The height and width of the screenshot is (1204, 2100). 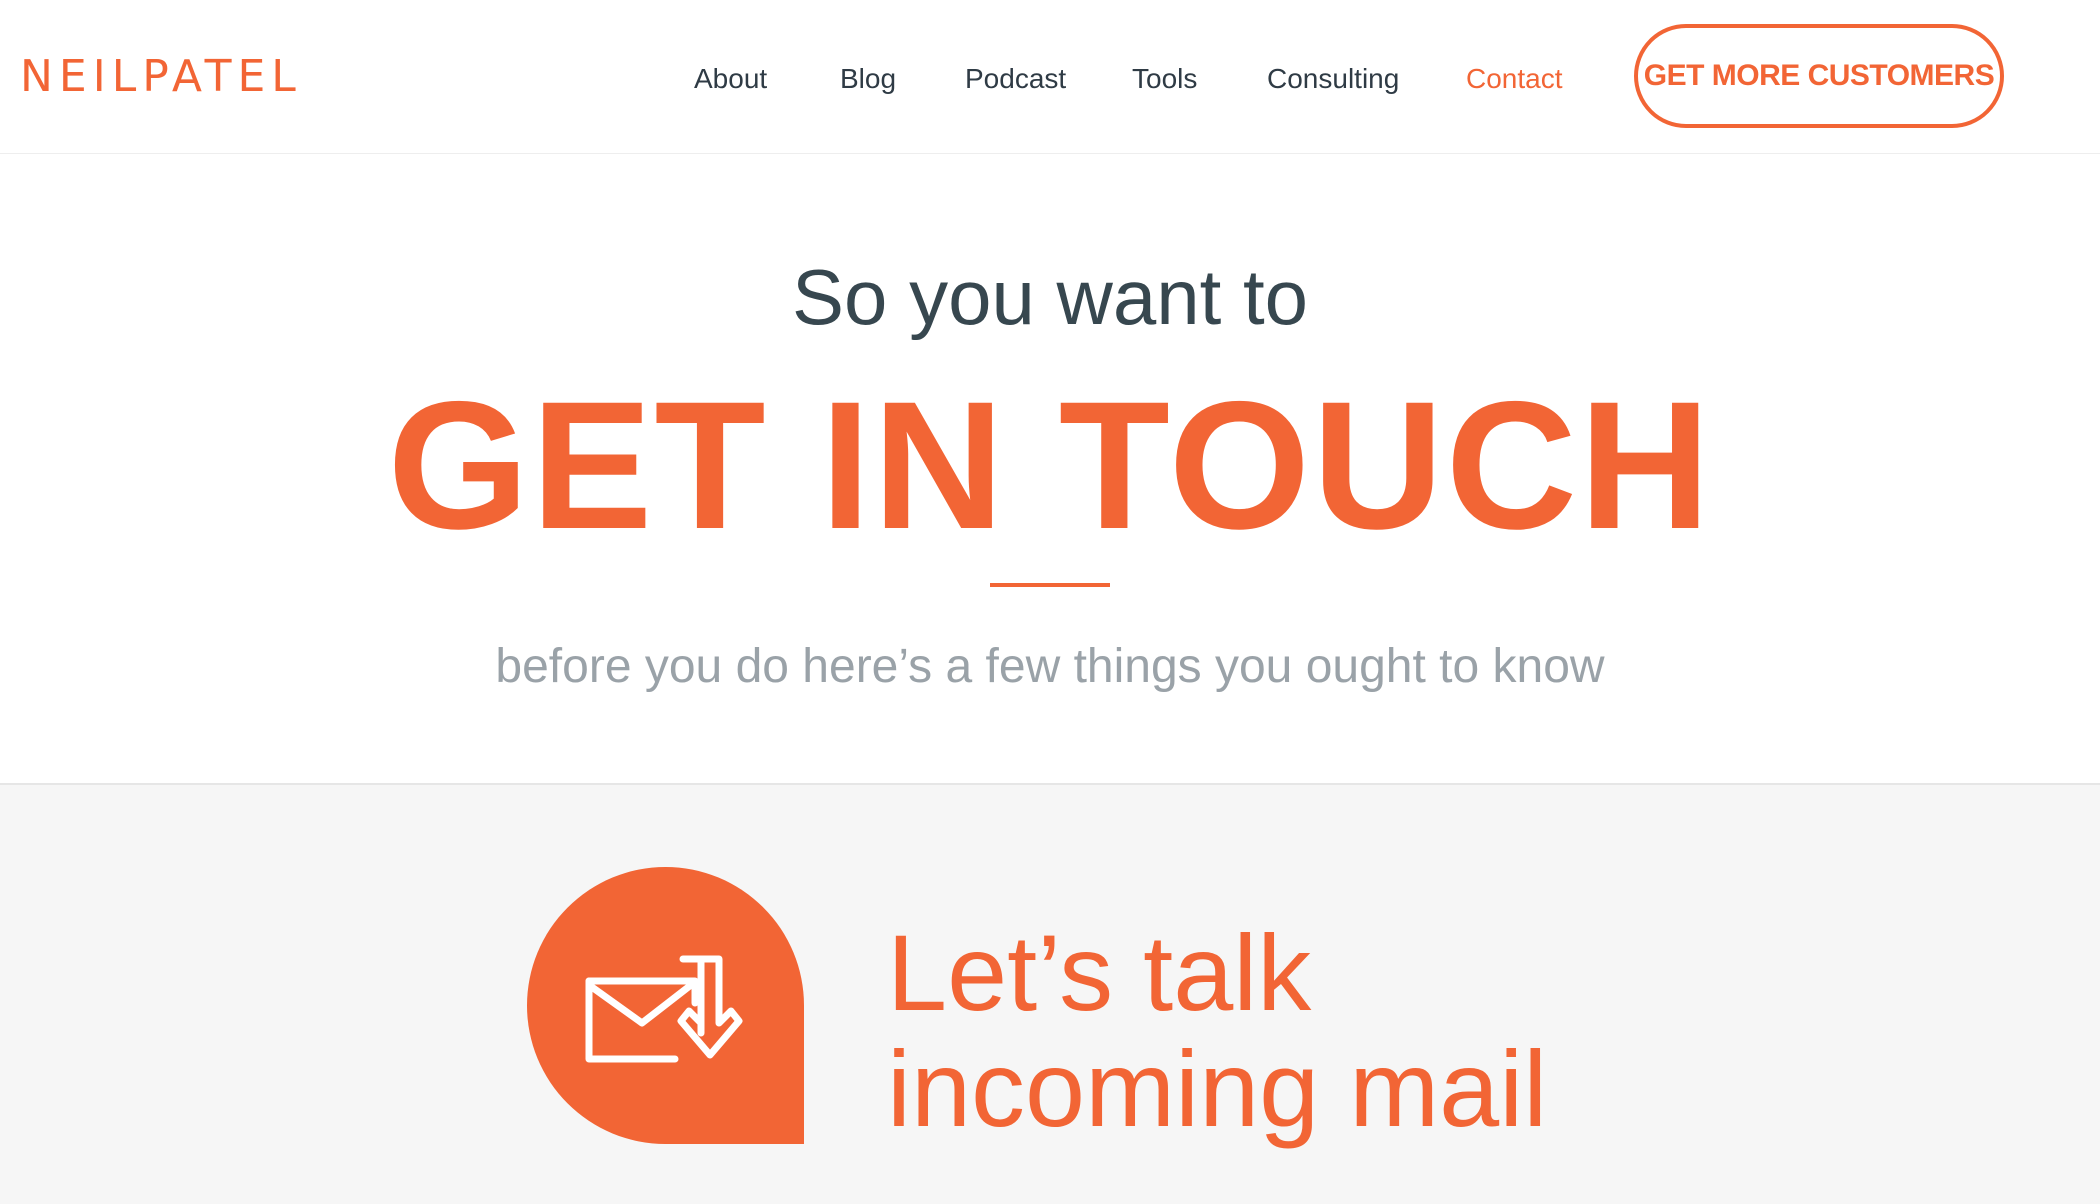 I want to click on mail-heading: Let’s talk incoming mail, so click(x=1217, y=1031).